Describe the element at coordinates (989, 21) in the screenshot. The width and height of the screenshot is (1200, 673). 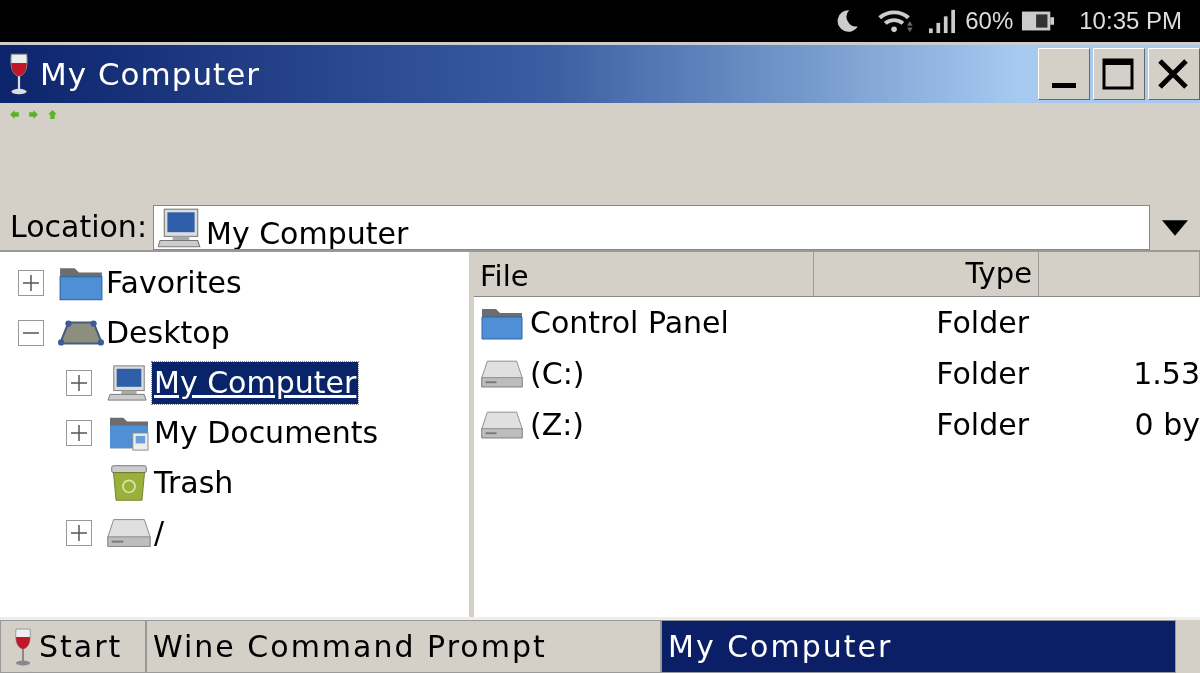
I see `battery-percent: 60%` at that location.